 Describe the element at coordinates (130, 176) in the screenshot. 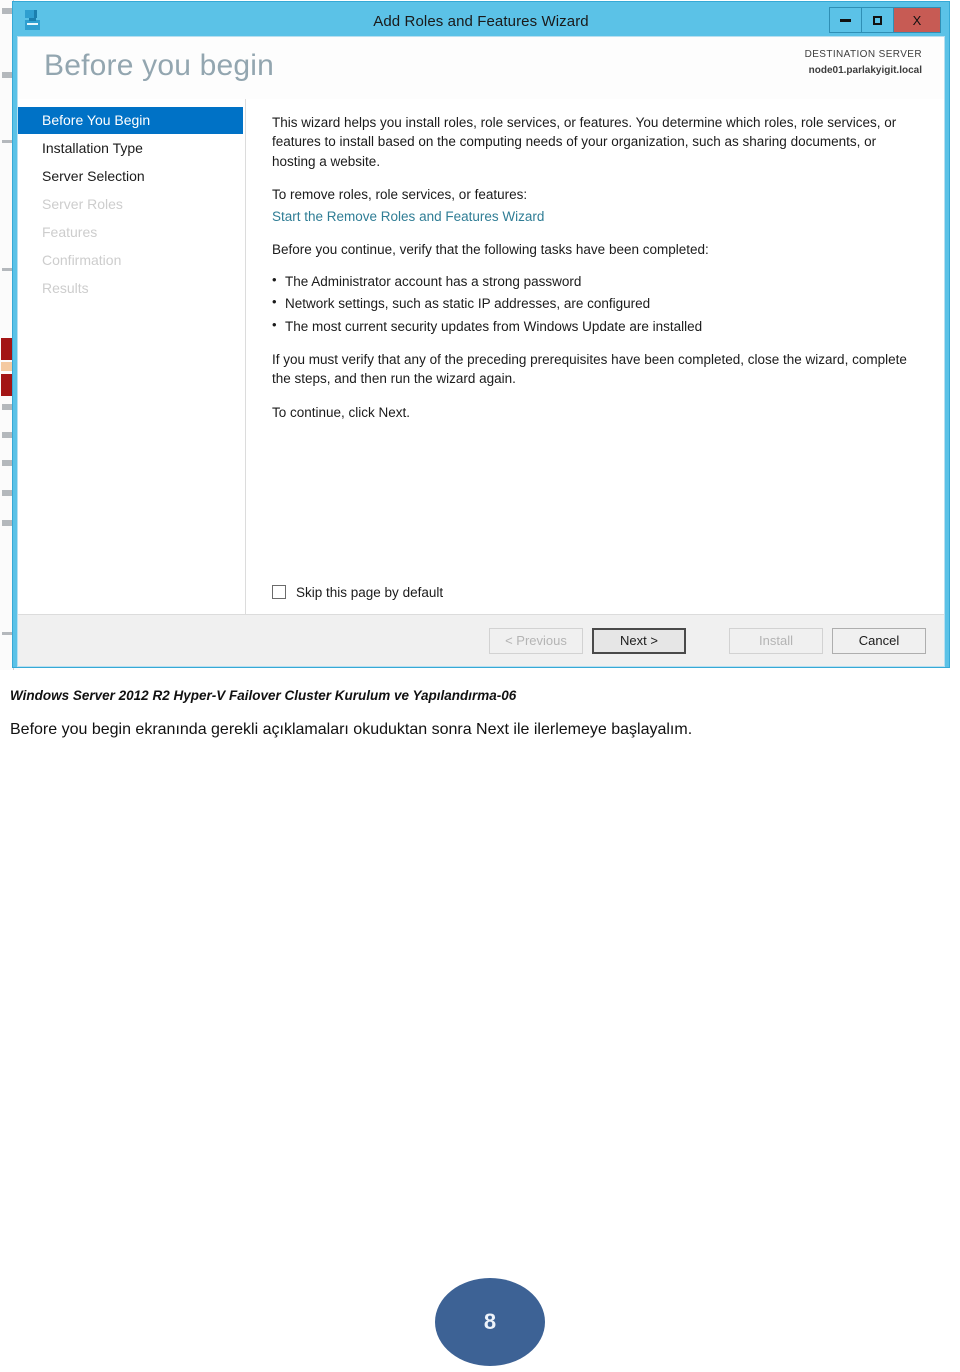

I see `sidebar-item-server-selection: Server Selection` at that location.